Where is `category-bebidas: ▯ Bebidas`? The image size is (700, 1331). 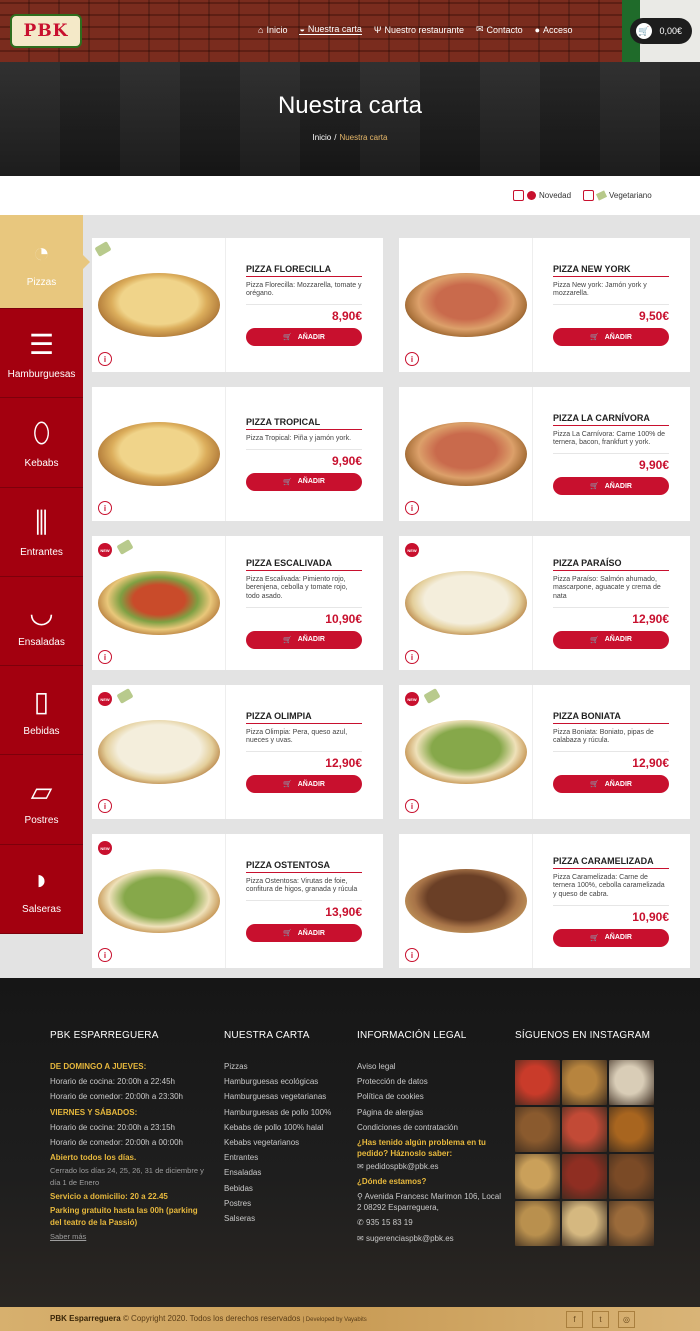 category-bebidas: ▯ Bebidas is located at coordinates (41, 711).